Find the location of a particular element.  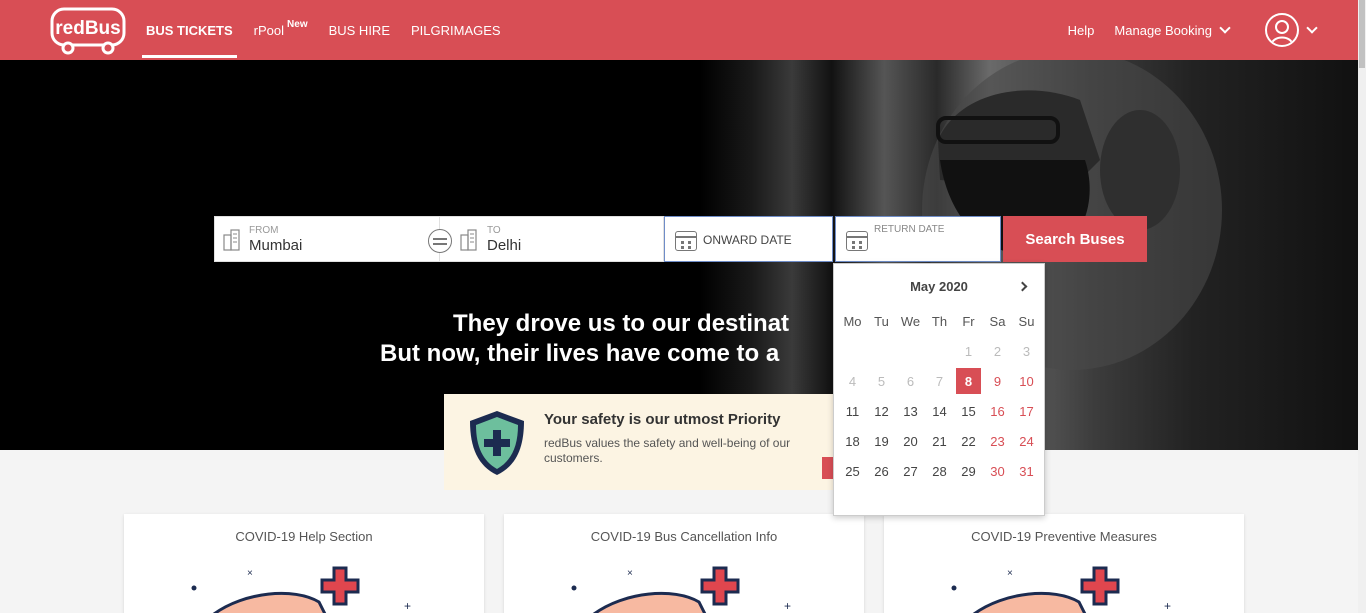

redbus-logo: redBus is located at coordinates (89, 31).